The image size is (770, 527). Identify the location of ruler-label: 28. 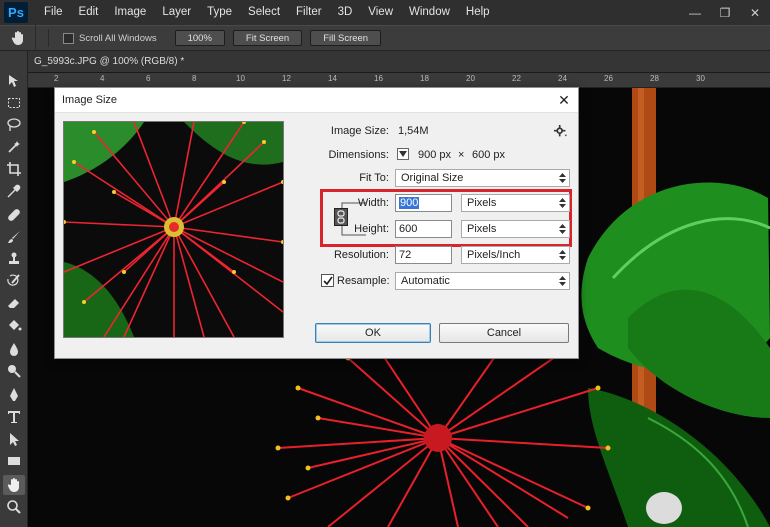
(654, 78).